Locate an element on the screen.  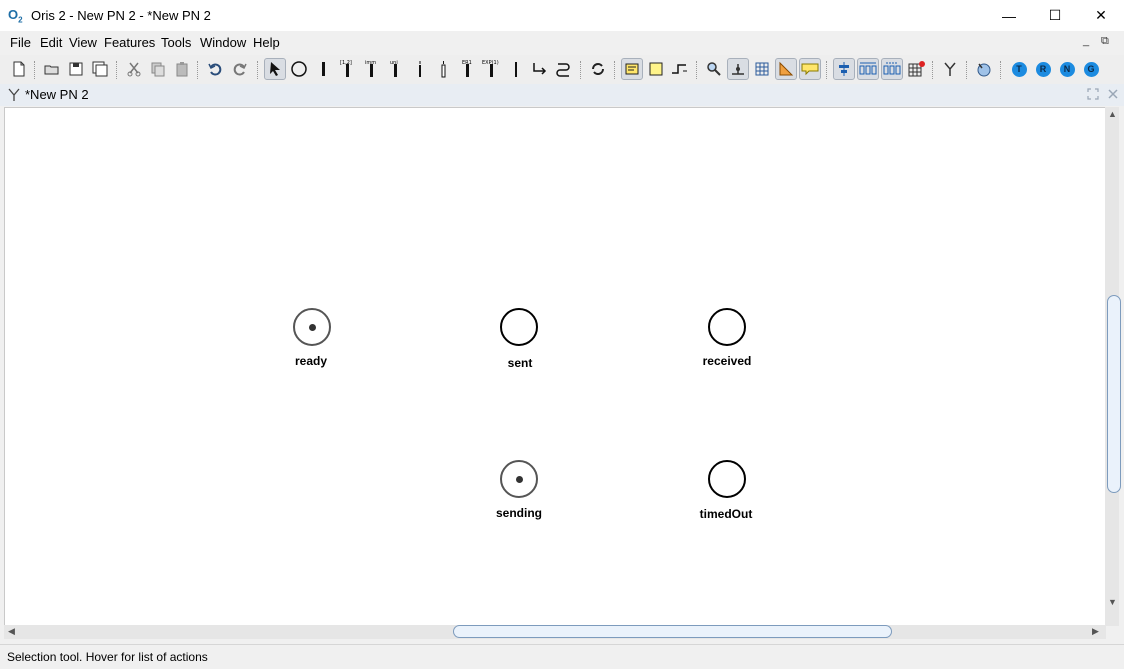
sticky-note-icon is located at coordinates (656, 69).